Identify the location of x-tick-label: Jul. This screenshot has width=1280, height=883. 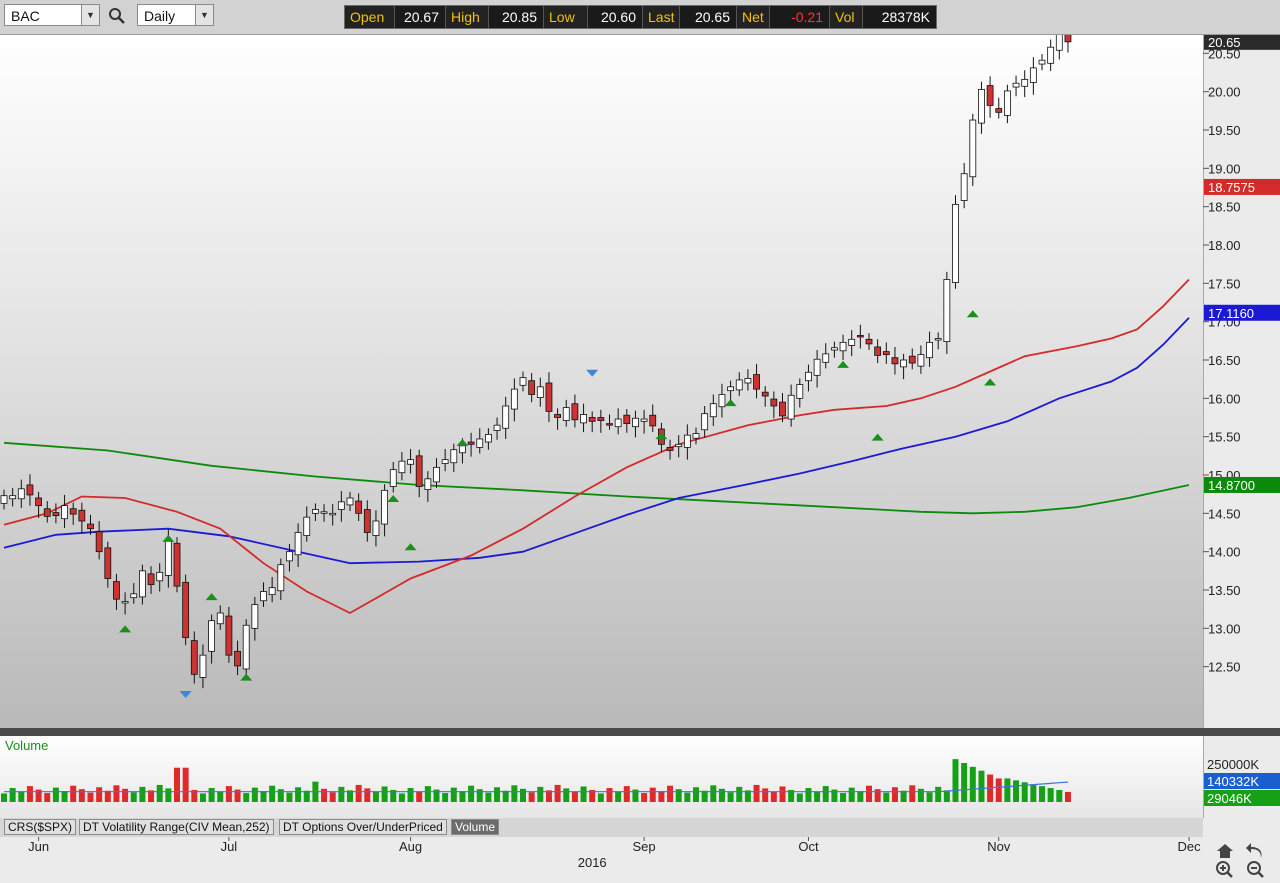
(229, 846).